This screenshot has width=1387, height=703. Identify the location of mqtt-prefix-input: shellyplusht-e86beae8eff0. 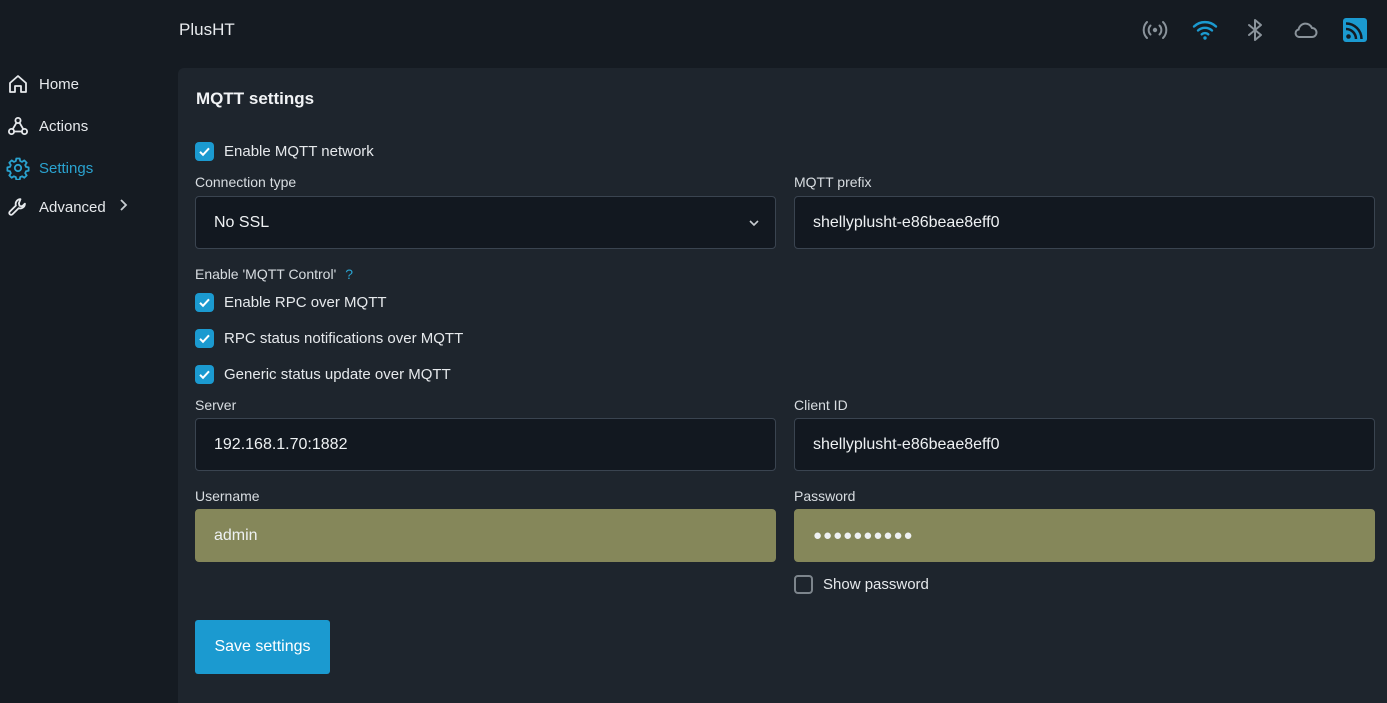
(1084, 222).